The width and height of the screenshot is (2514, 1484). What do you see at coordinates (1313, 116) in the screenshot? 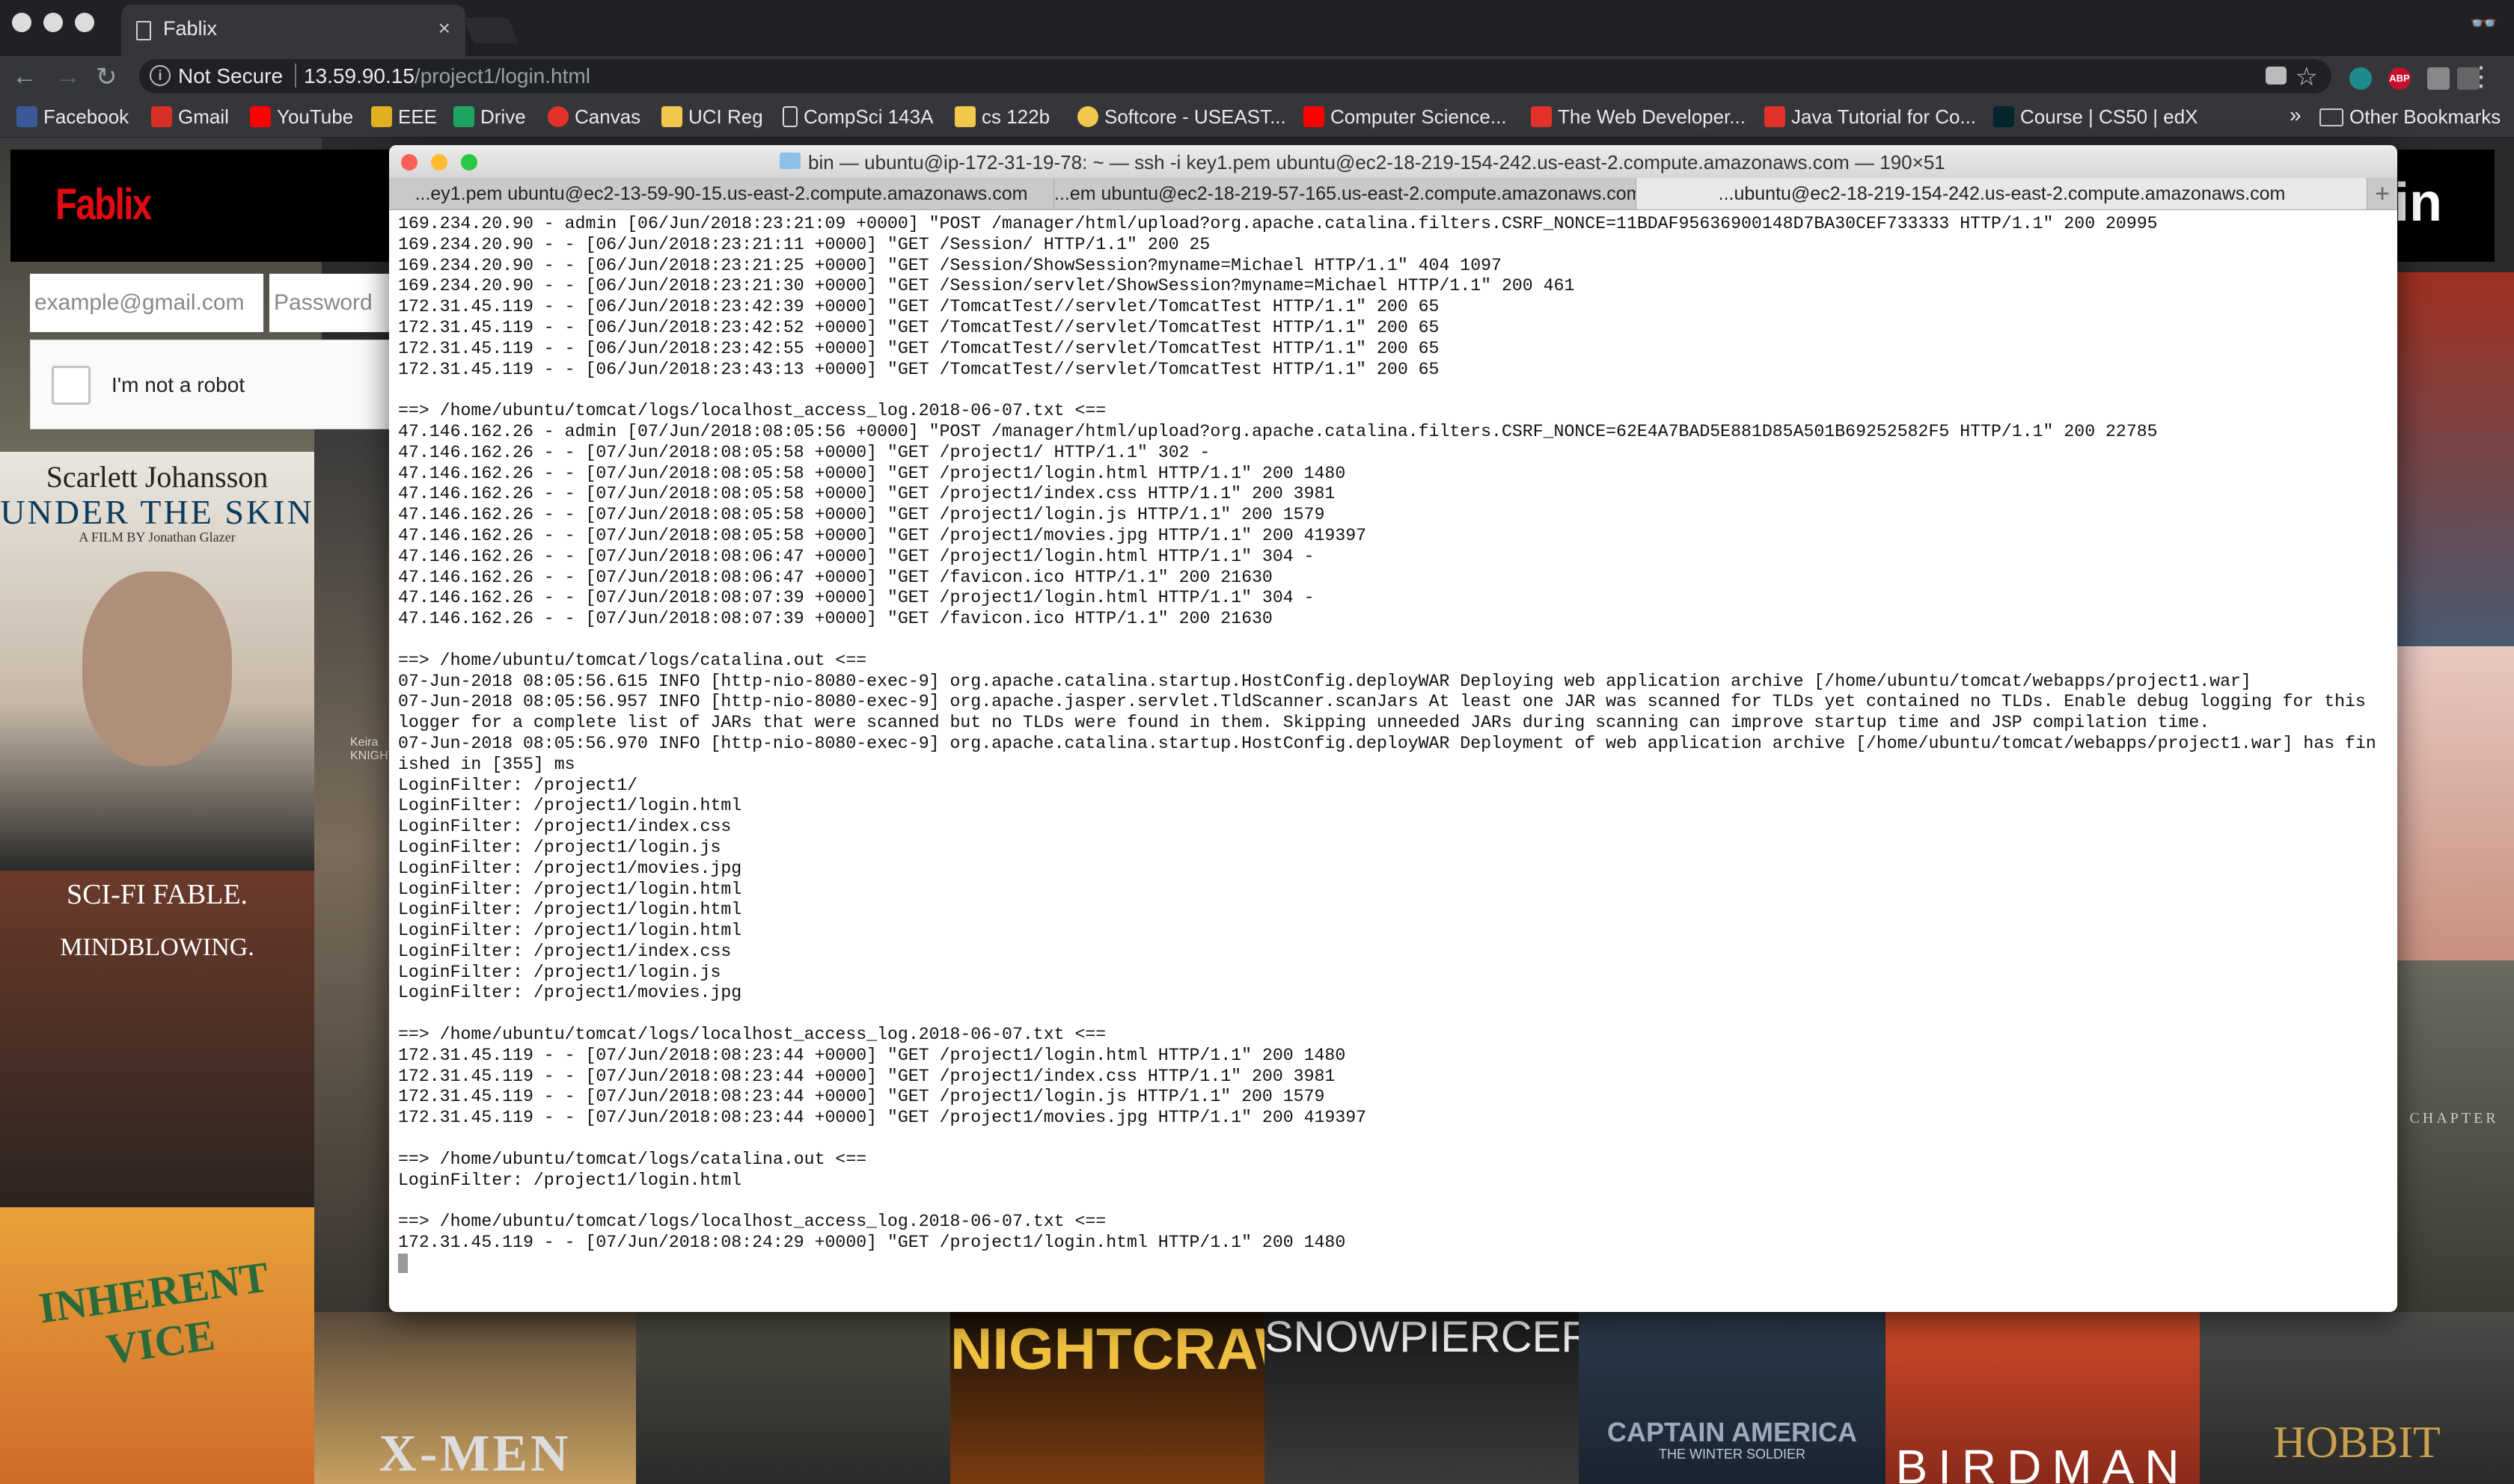
I see `youtube-icon` at bounding box center [1313, 116].